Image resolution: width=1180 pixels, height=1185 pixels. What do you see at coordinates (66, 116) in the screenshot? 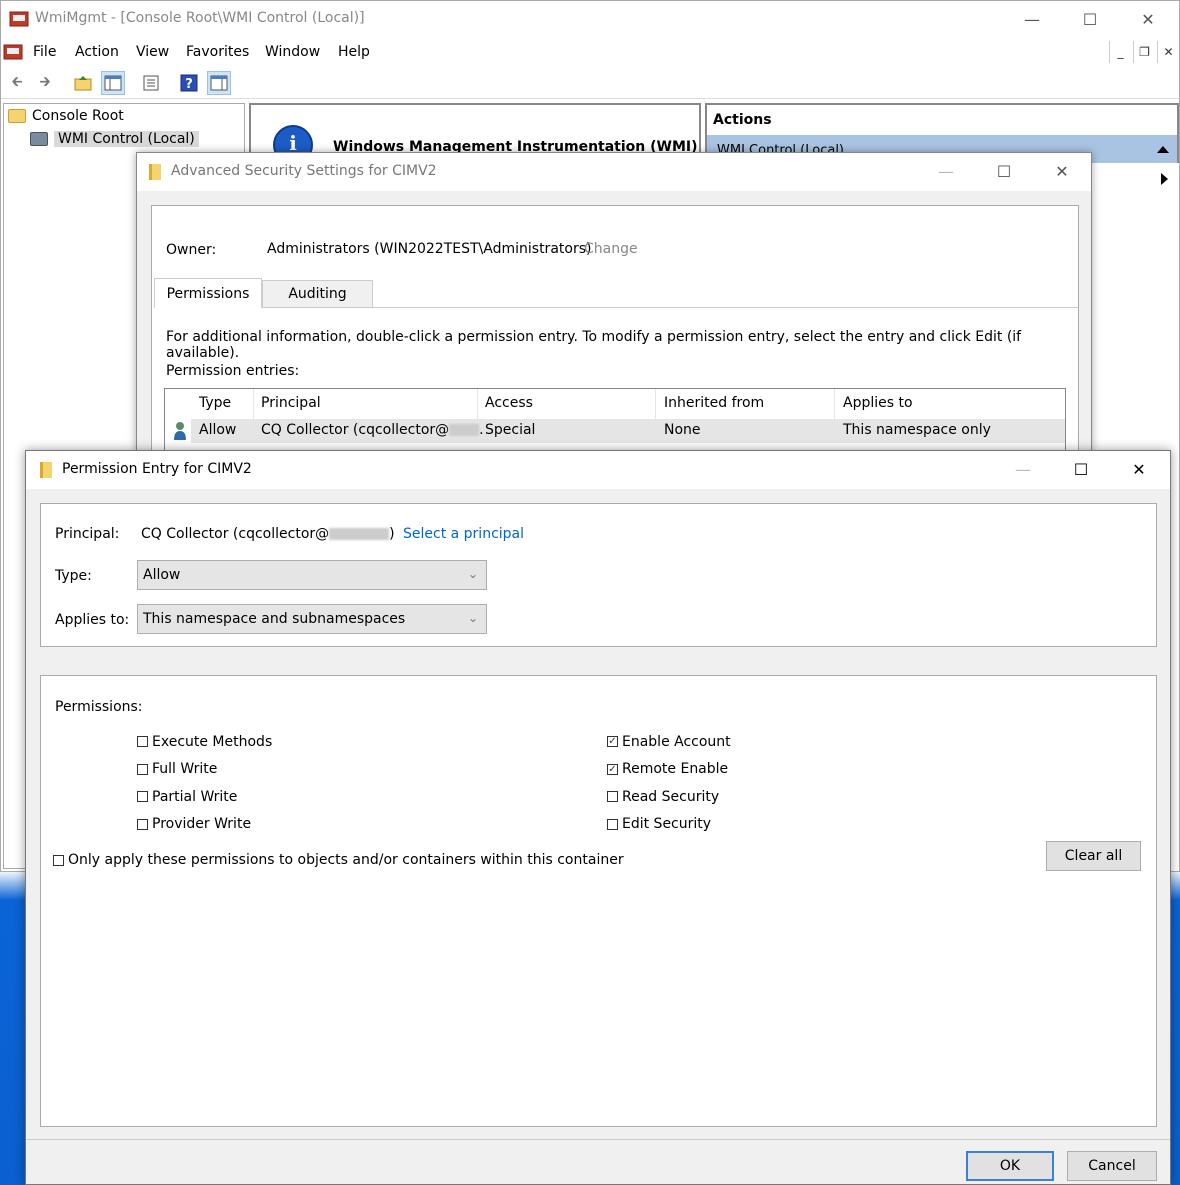
I see `tree-item-console-root: Console Root` at bounding box center [66, 116].